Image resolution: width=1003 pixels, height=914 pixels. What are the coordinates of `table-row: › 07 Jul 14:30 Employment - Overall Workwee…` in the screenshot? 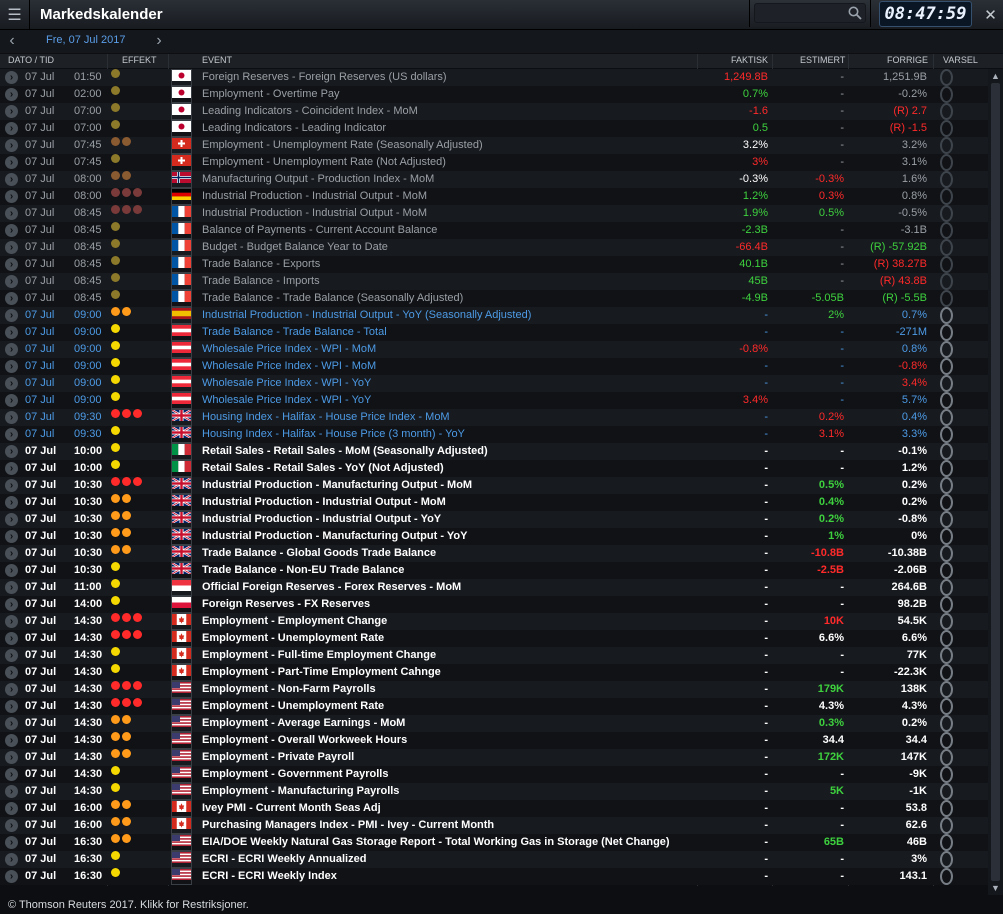 It's located at (494, 740).